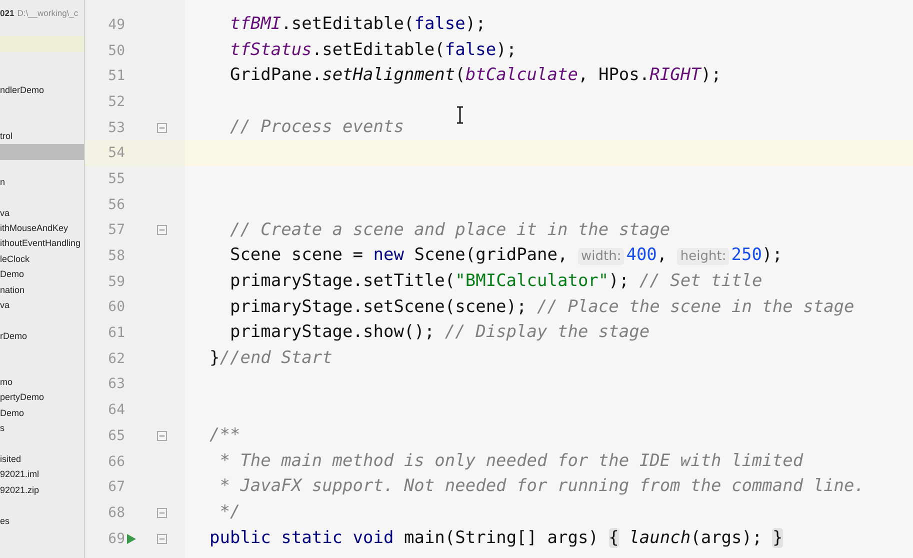 Image resolution: width=913 pixels, height=558 pixels. Describe the element at coordinates (116, 333) in the screenshot. I see `line-number: 61` at that location.